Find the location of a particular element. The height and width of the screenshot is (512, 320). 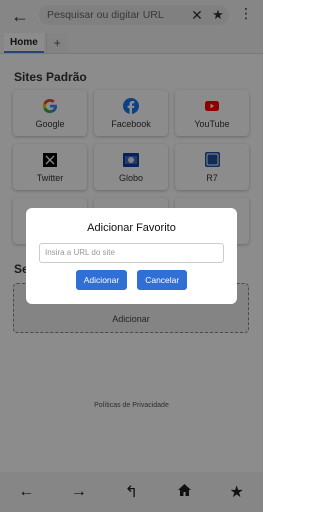

add-favorite-dialog: Adicionar Favorito Adicionar Cancelar is located at coordinates (131, 256).